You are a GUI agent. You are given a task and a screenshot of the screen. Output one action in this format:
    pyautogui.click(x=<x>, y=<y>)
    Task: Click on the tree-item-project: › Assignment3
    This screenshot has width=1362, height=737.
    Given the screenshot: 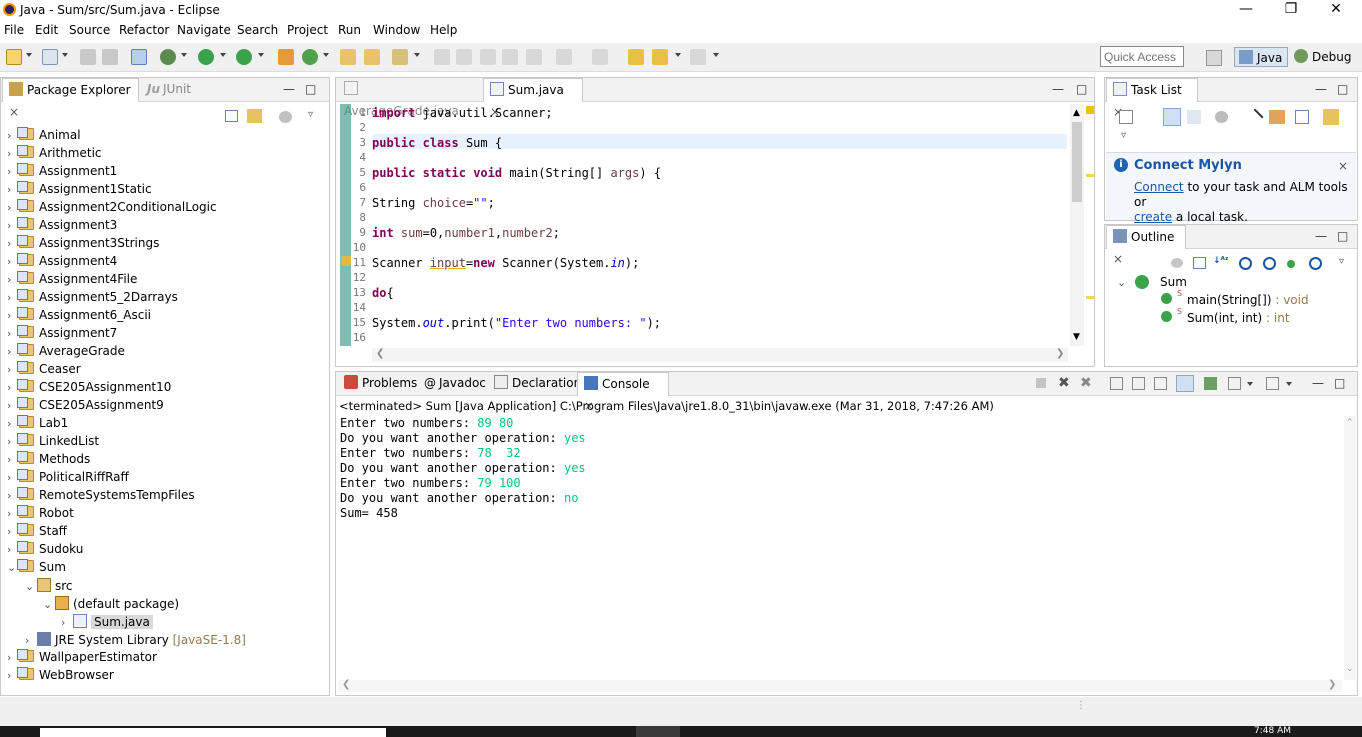 What is the action you would take?
    pyautogui.click(x=62, y=224)
    